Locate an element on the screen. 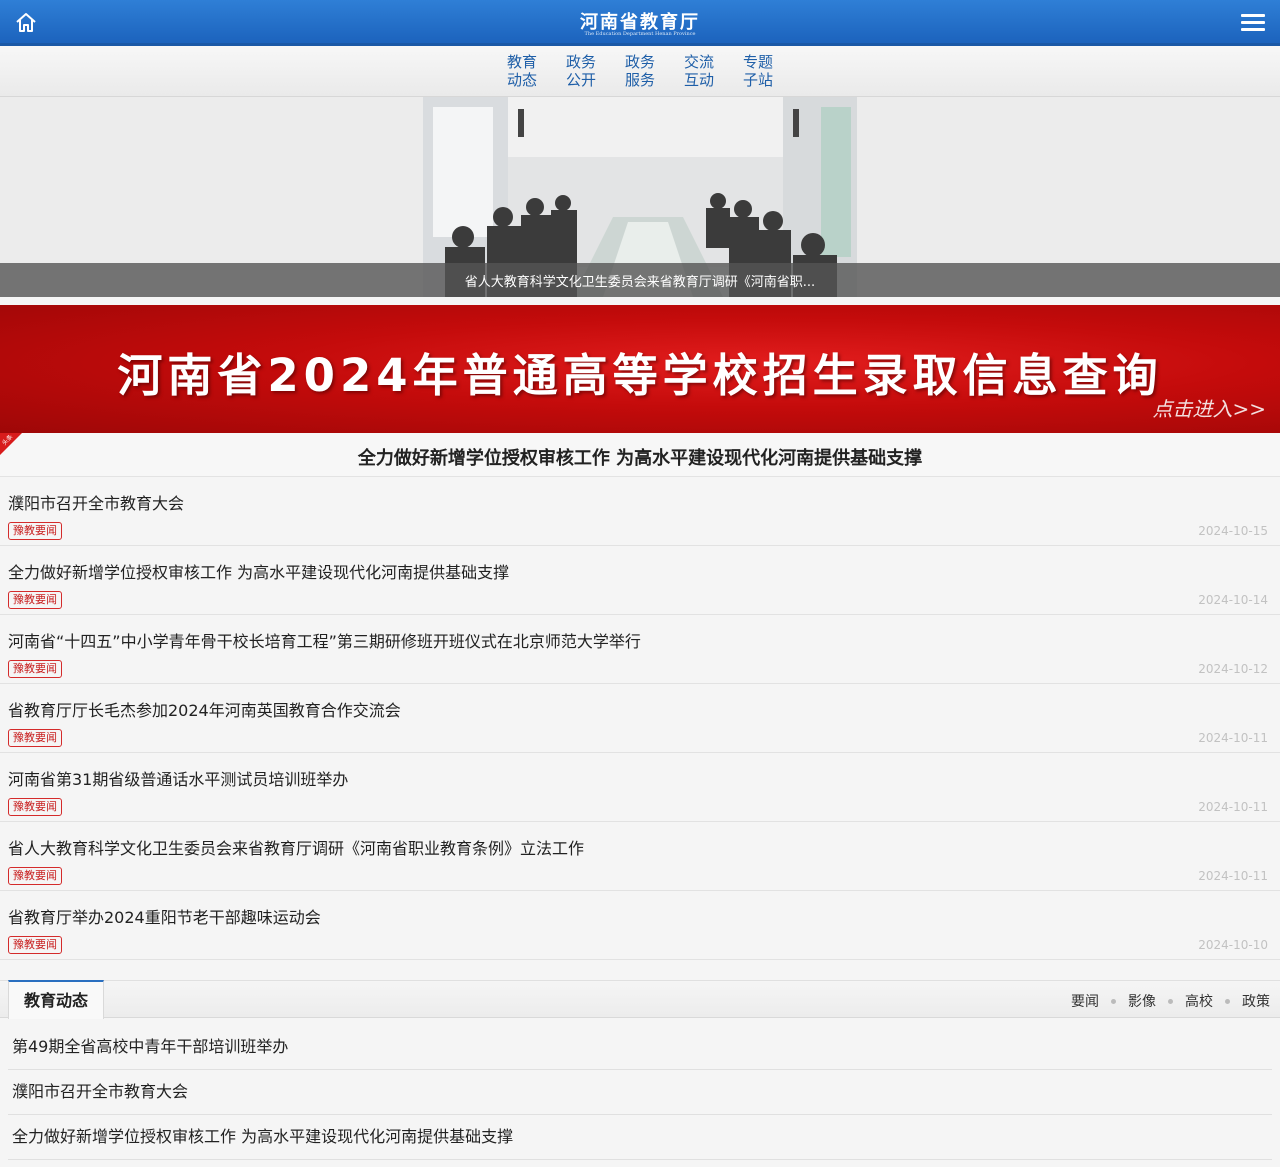 The width and height of the screenshot is (1280, 1167). section-link-policies: 政策 is located at coordinates (1256, 1001).